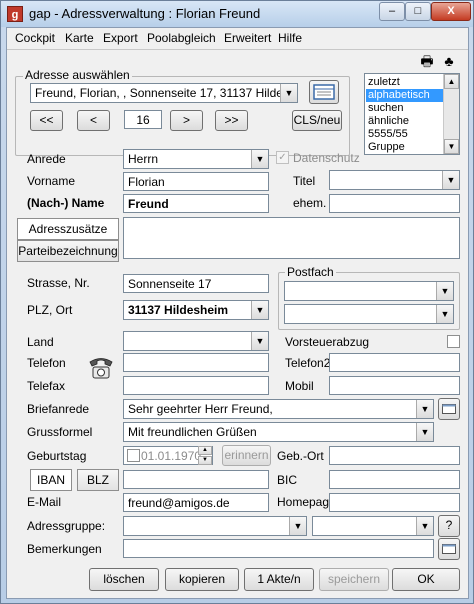 Image resolution: width=474 pixels, height=604 pixels. What do you see at coordinates (394, 362) in the screenshot?
I see `telefon2-field` at bounding box center [394, 362].